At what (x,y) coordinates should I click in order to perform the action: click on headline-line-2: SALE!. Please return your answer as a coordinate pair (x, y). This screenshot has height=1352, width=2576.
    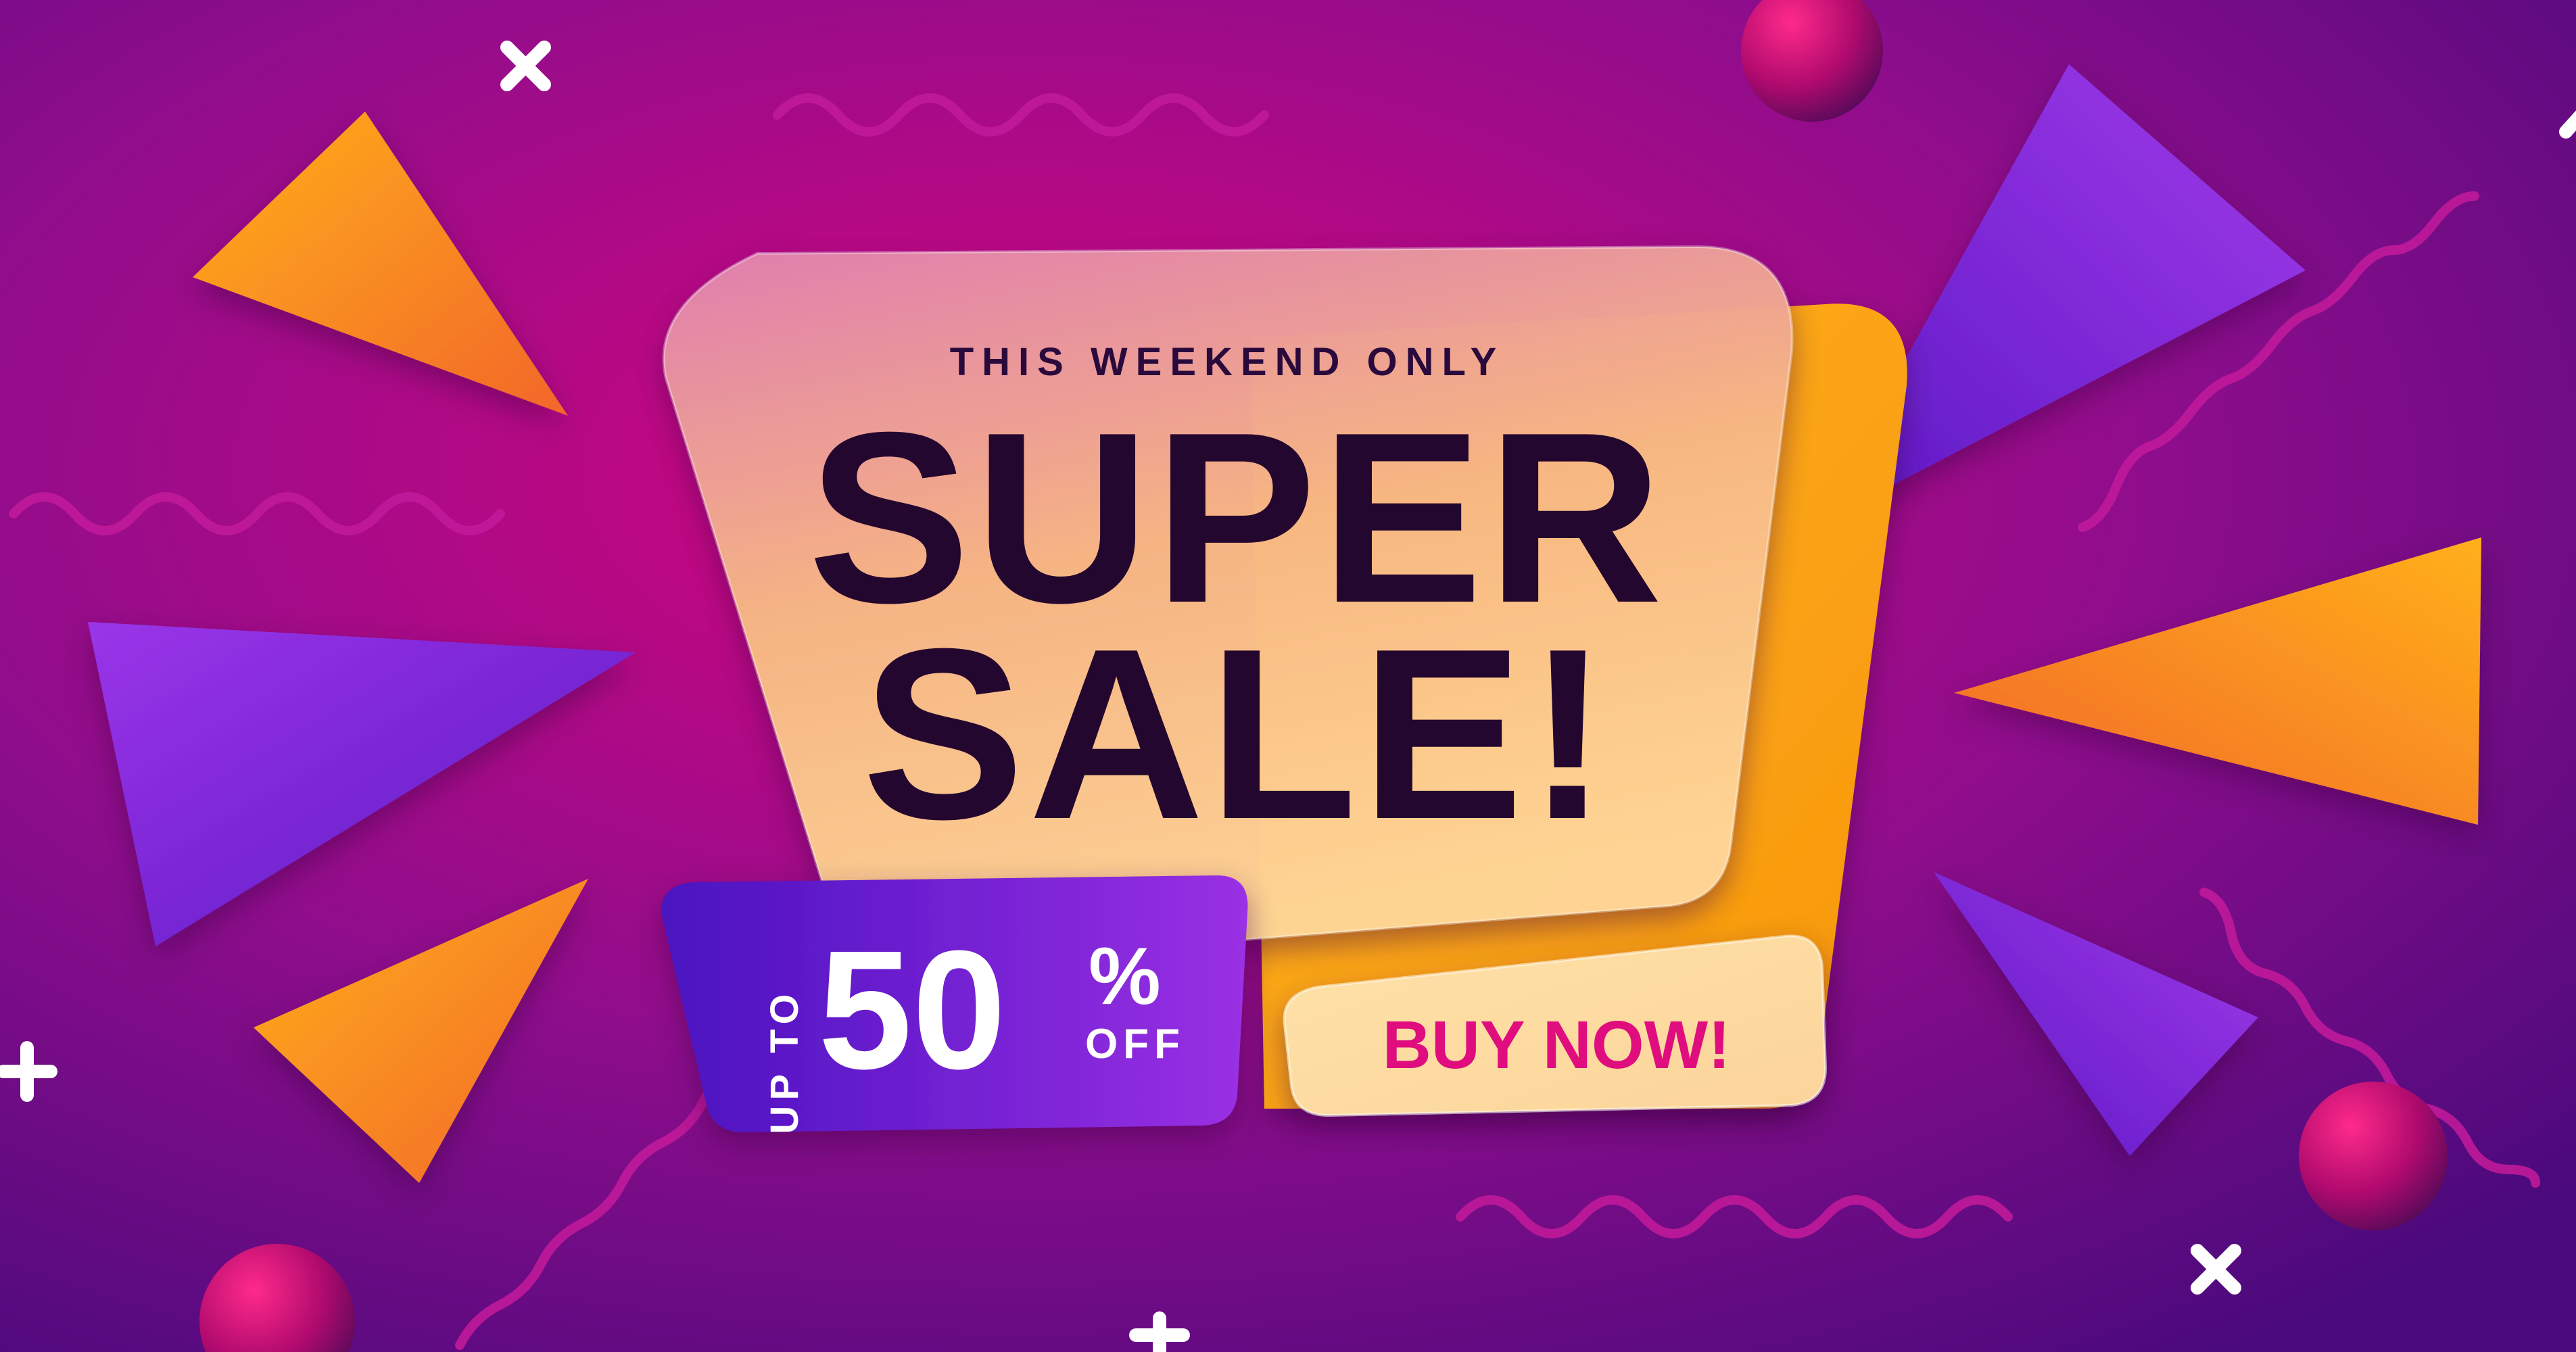
    Looking at the image, I should click on (1237, 734).